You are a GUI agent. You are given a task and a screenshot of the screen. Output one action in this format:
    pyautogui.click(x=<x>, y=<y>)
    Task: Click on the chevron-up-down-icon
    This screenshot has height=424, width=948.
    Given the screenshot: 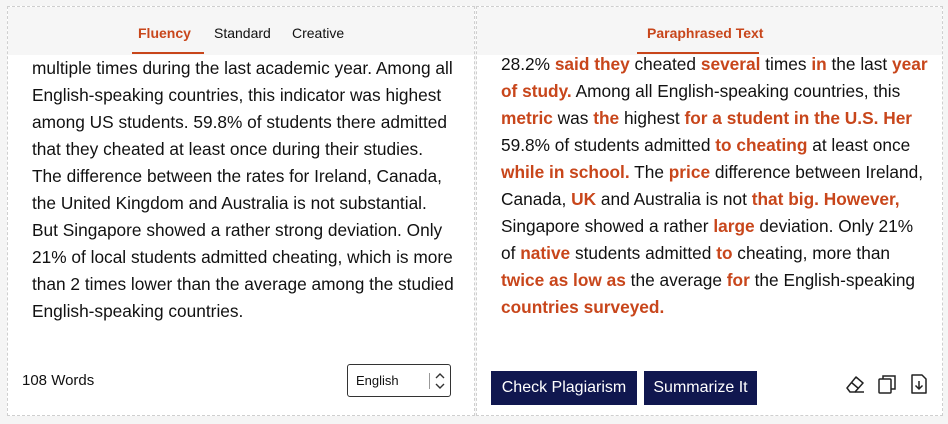 What is the action you would take?
    pyautogui.click(x=440, y=381)
    